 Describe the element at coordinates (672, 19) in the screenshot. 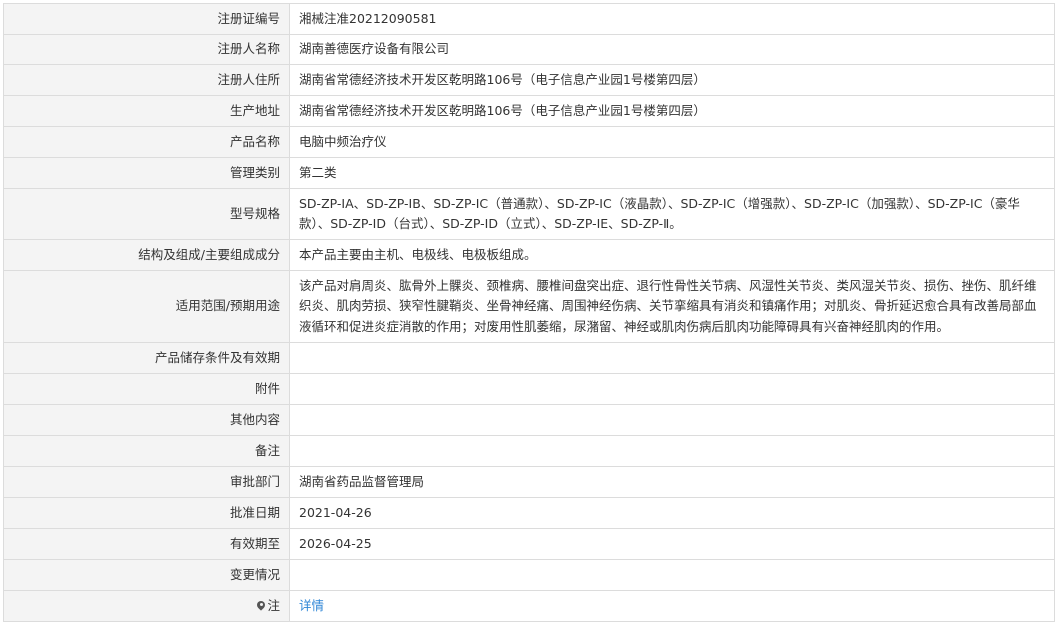

I see `value-registration-number: 湘械注准20212090581` at that location.